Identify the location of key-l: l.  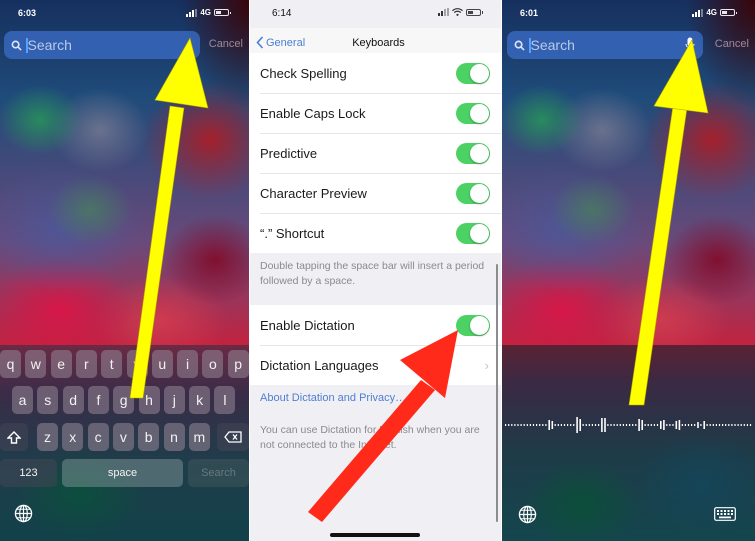
(225, 400).